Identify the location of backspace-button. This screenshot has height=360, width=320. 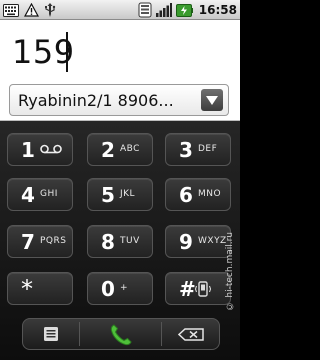
(191, 334).